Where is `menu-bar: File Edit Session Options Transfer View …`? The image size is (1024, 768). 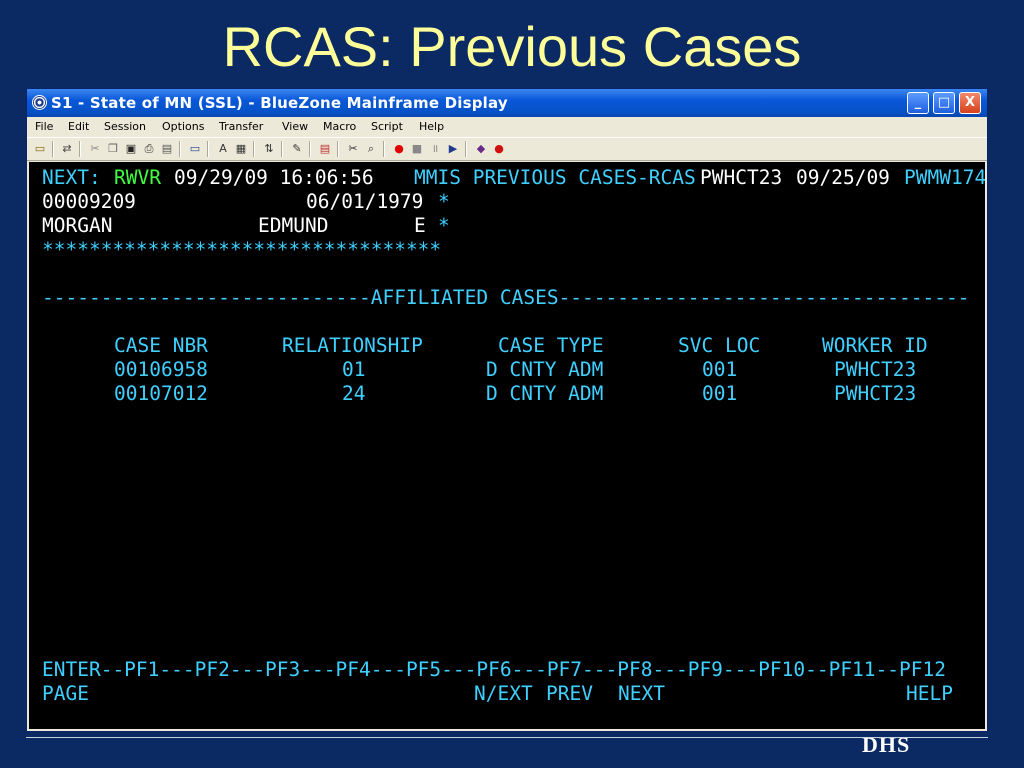
menu-bar: File Edit Session Options Transfer View … is located at coordinates (507, 127).